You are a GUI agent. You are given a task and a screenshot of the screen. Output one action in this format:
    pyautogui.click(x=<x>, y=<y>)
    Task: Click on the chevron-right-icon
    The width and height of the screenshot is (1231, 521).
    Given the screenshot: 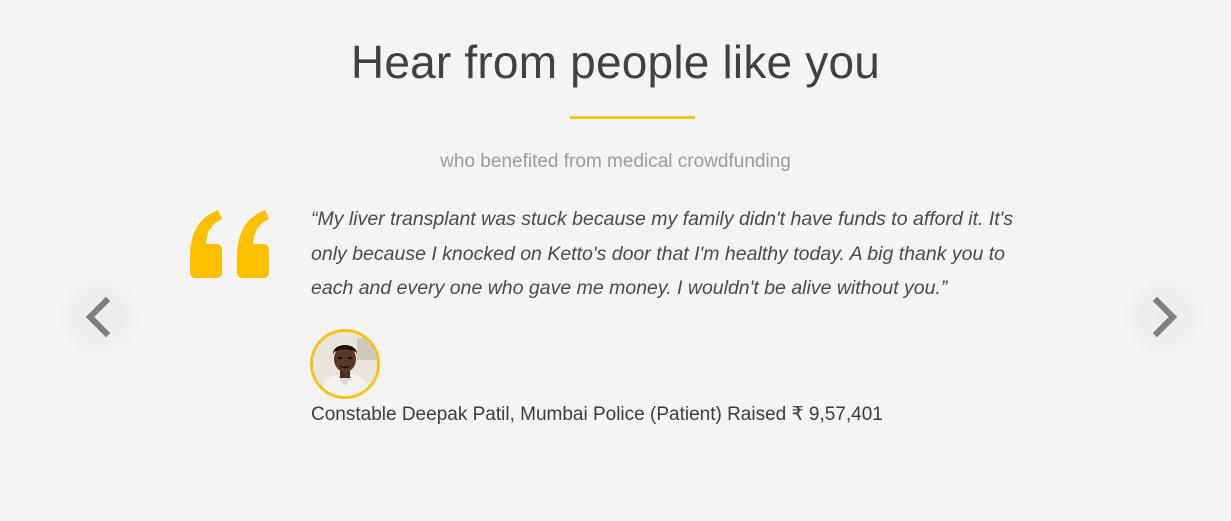 What is the action you would take?
    pyautogui.click(x=1164, y=317)
    